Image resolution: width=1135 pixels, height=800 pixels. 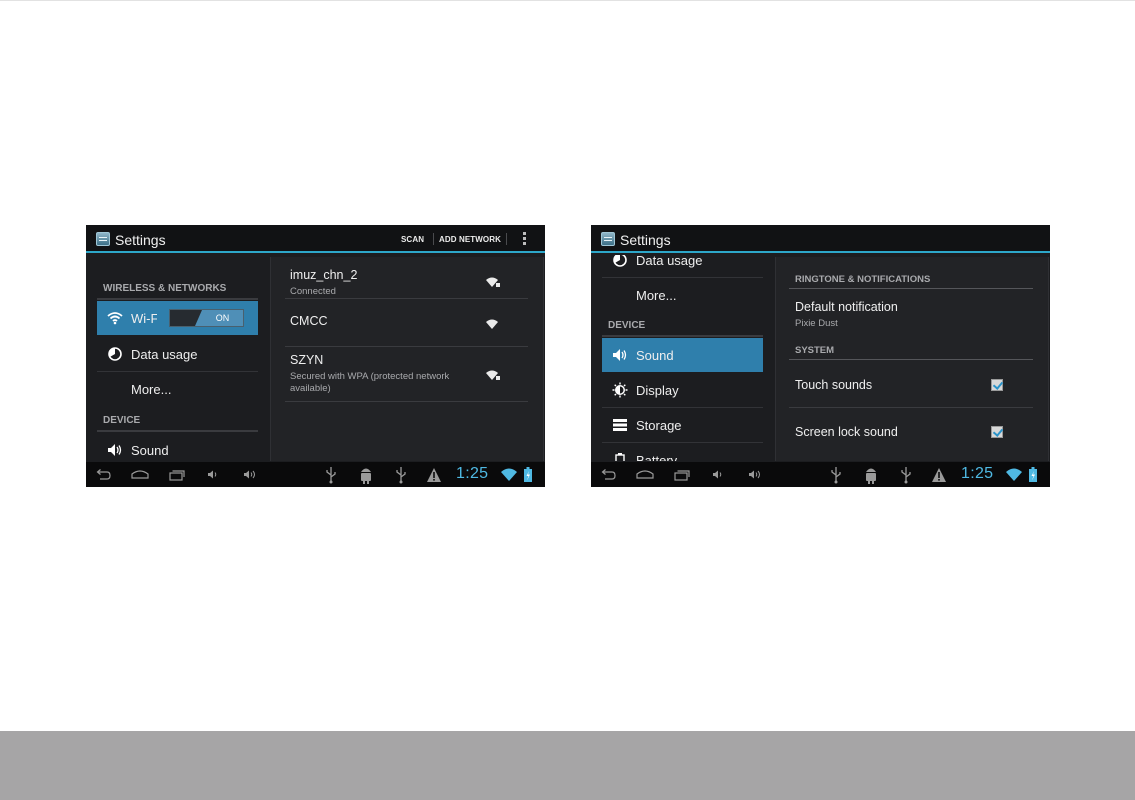 I want to click on network-name: imuz_chn_2, so click(x=324, y=275).